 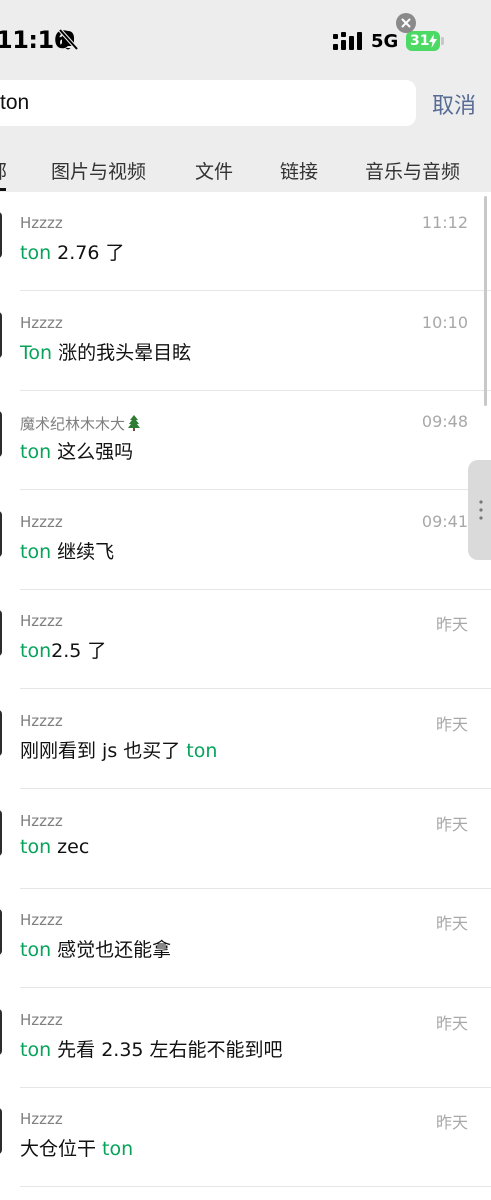 What do you see at coordinates (245, 540) in the screenshot?
I see `result-item: Hzzzz 09:41 ton 继续飞` at bounding box center [245, 540].